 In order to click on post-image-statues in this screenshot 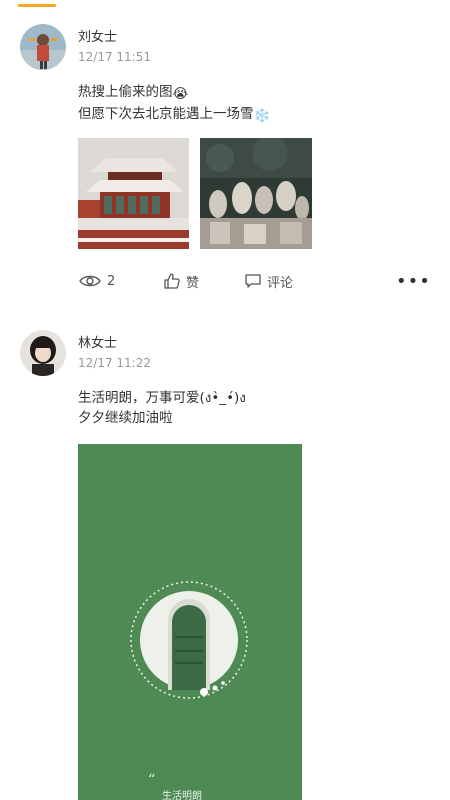, I will do `click(256, 193)`.